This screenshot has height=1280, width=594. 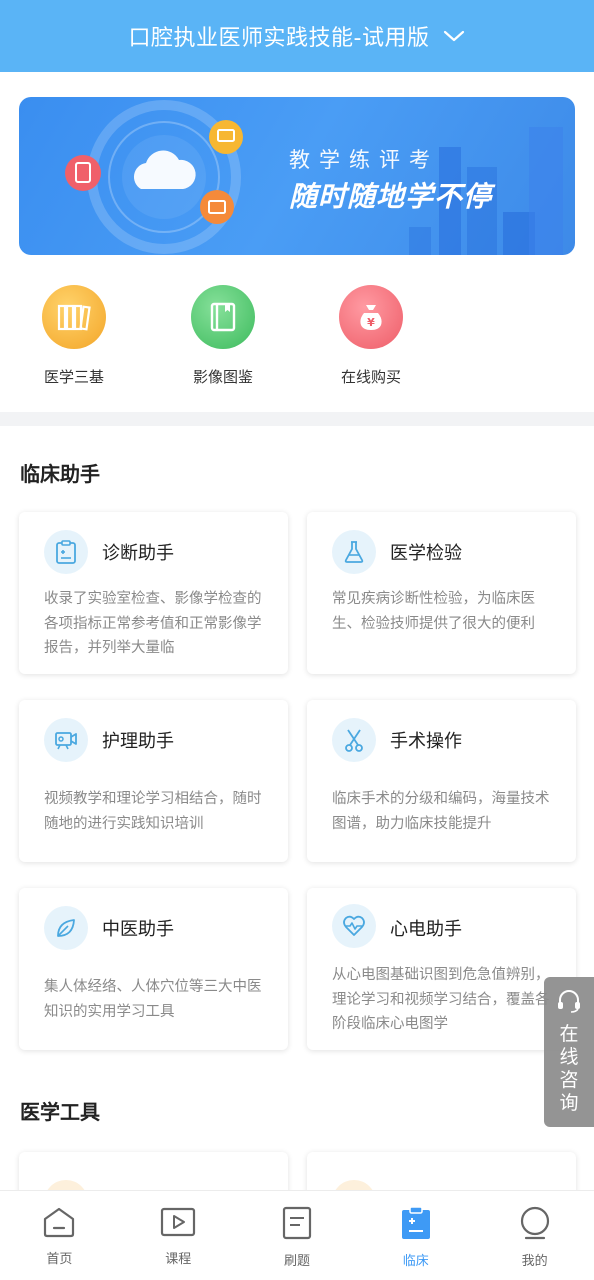 I want to click on tab-label: 刷题, so click(x=296, y=1261).